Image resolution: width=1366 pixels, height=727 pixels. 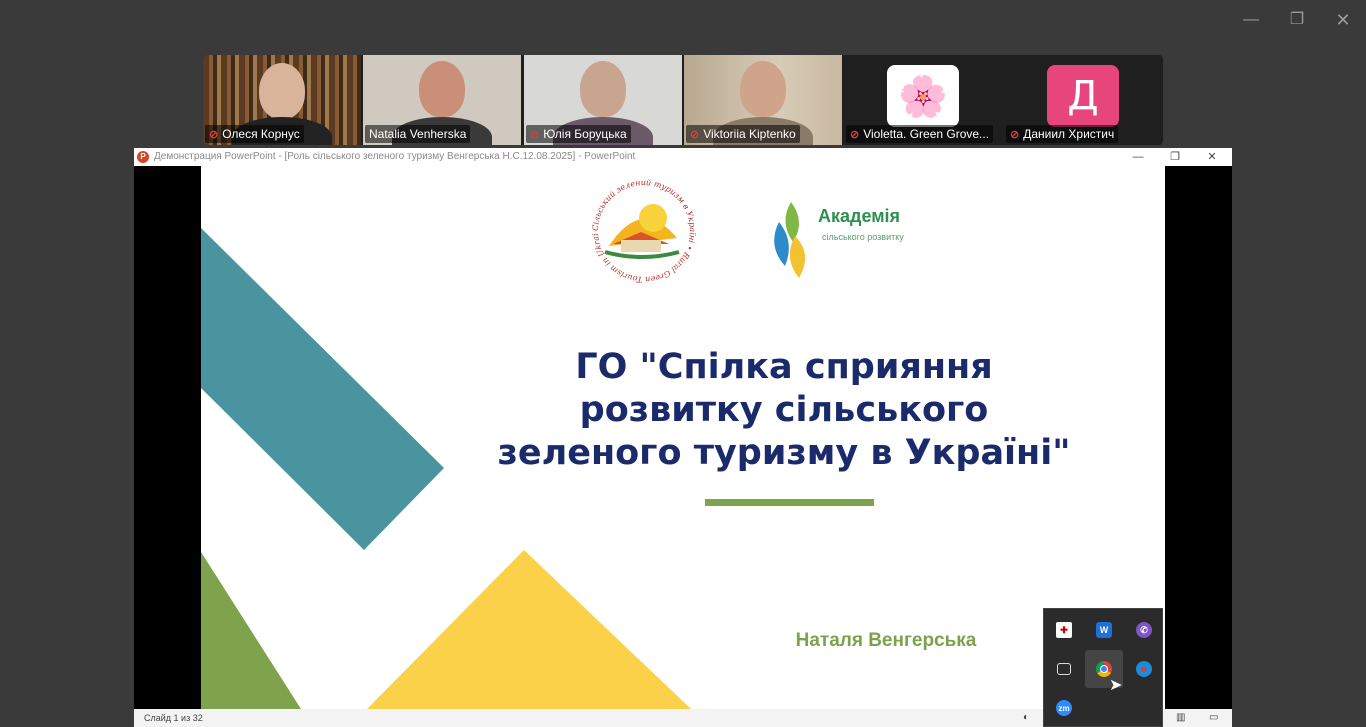 What do you see at coordinates (173, 718) in the screenshot?
I see `slide-counter: Слайд 1 из 32` at bounding box center [173, 718].